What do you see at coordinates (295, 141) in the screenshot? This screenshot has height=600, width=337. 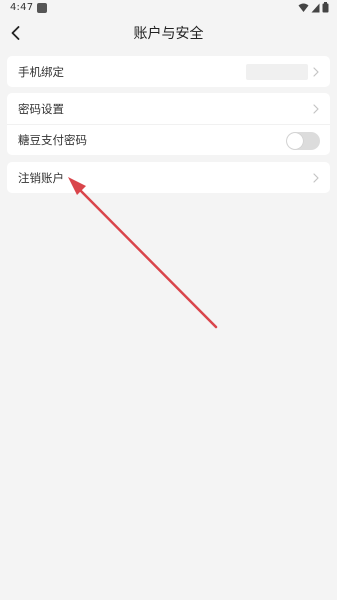 I see `toggle-knob` at bounding box center [295, 141].